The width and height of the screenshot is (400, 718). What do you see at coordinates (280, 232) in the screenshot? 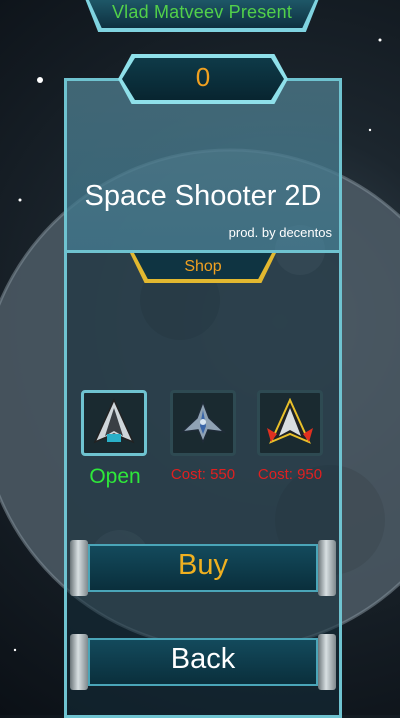
I see `credit-text: prod. by decentos` at bounding box center [280, 232].